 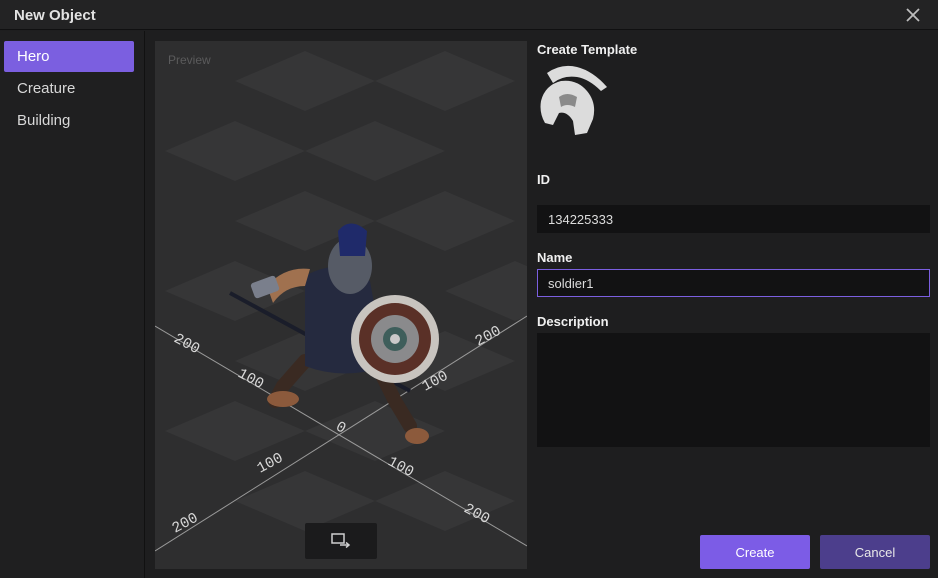 What do you see at coordinates (55, 15) in the screenshot?
I see `window-title: New Object` at bounding box center [55, 15].